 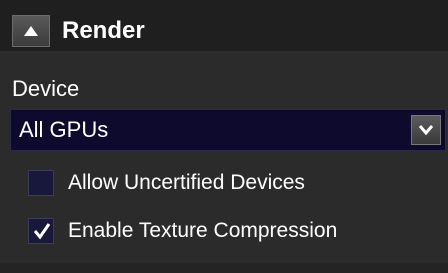 I want to click on chevron-down-icon, so click(x=426, y=130).